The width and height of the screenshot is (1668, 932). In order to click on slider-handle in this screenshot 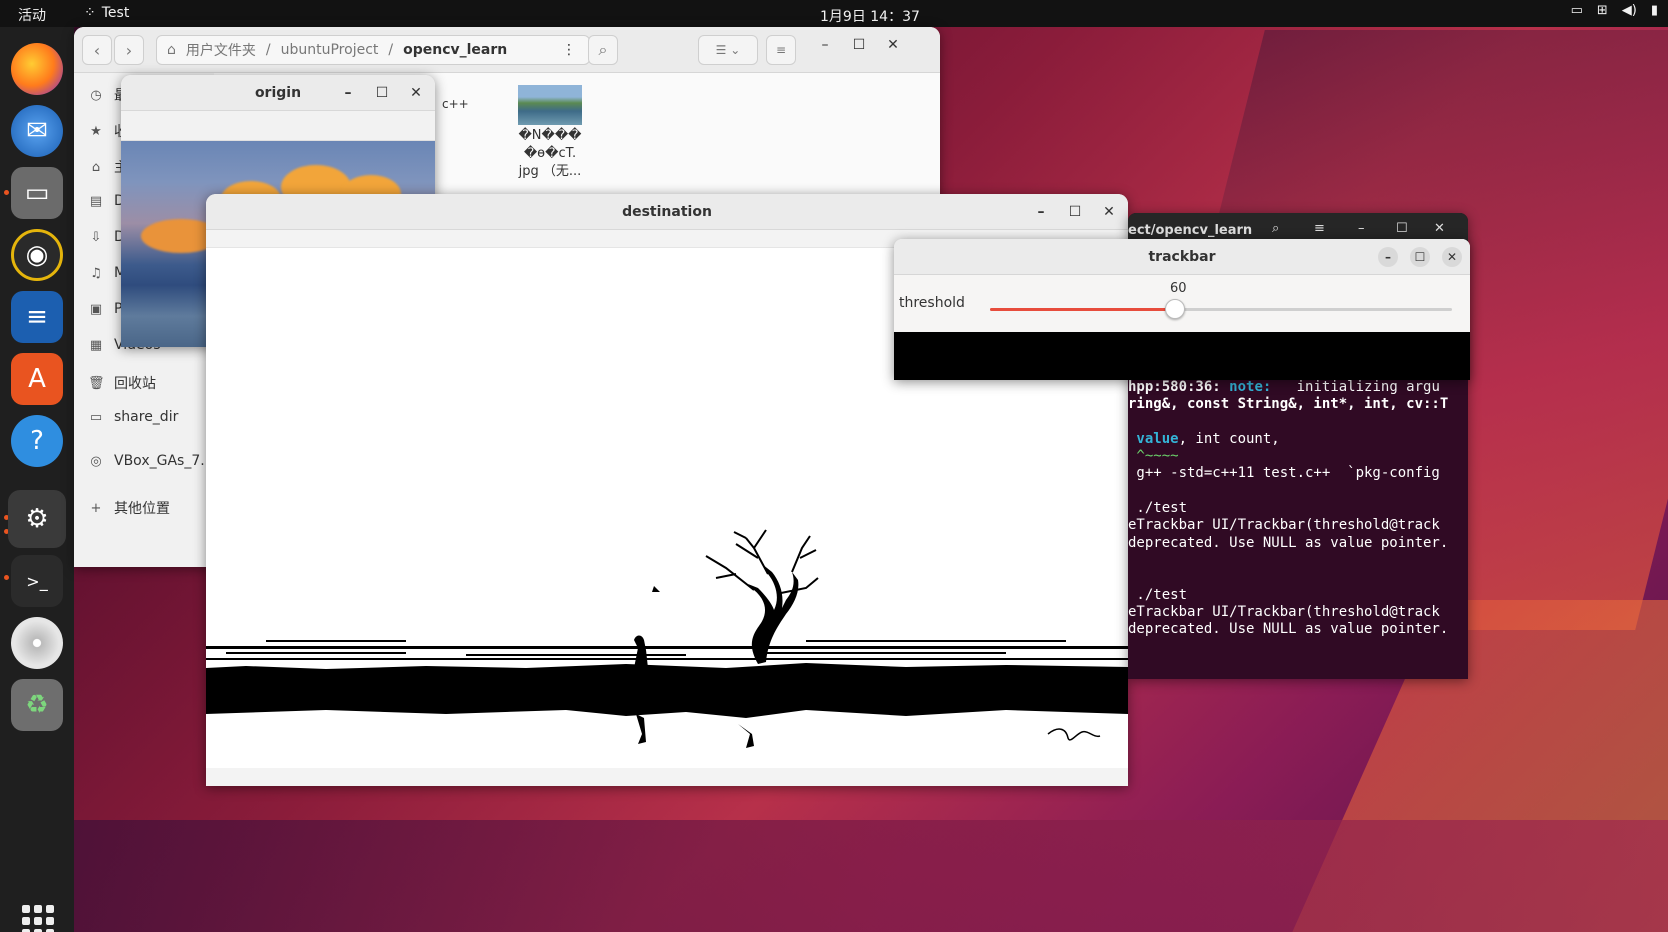, I will do `click(1175, 309)`.